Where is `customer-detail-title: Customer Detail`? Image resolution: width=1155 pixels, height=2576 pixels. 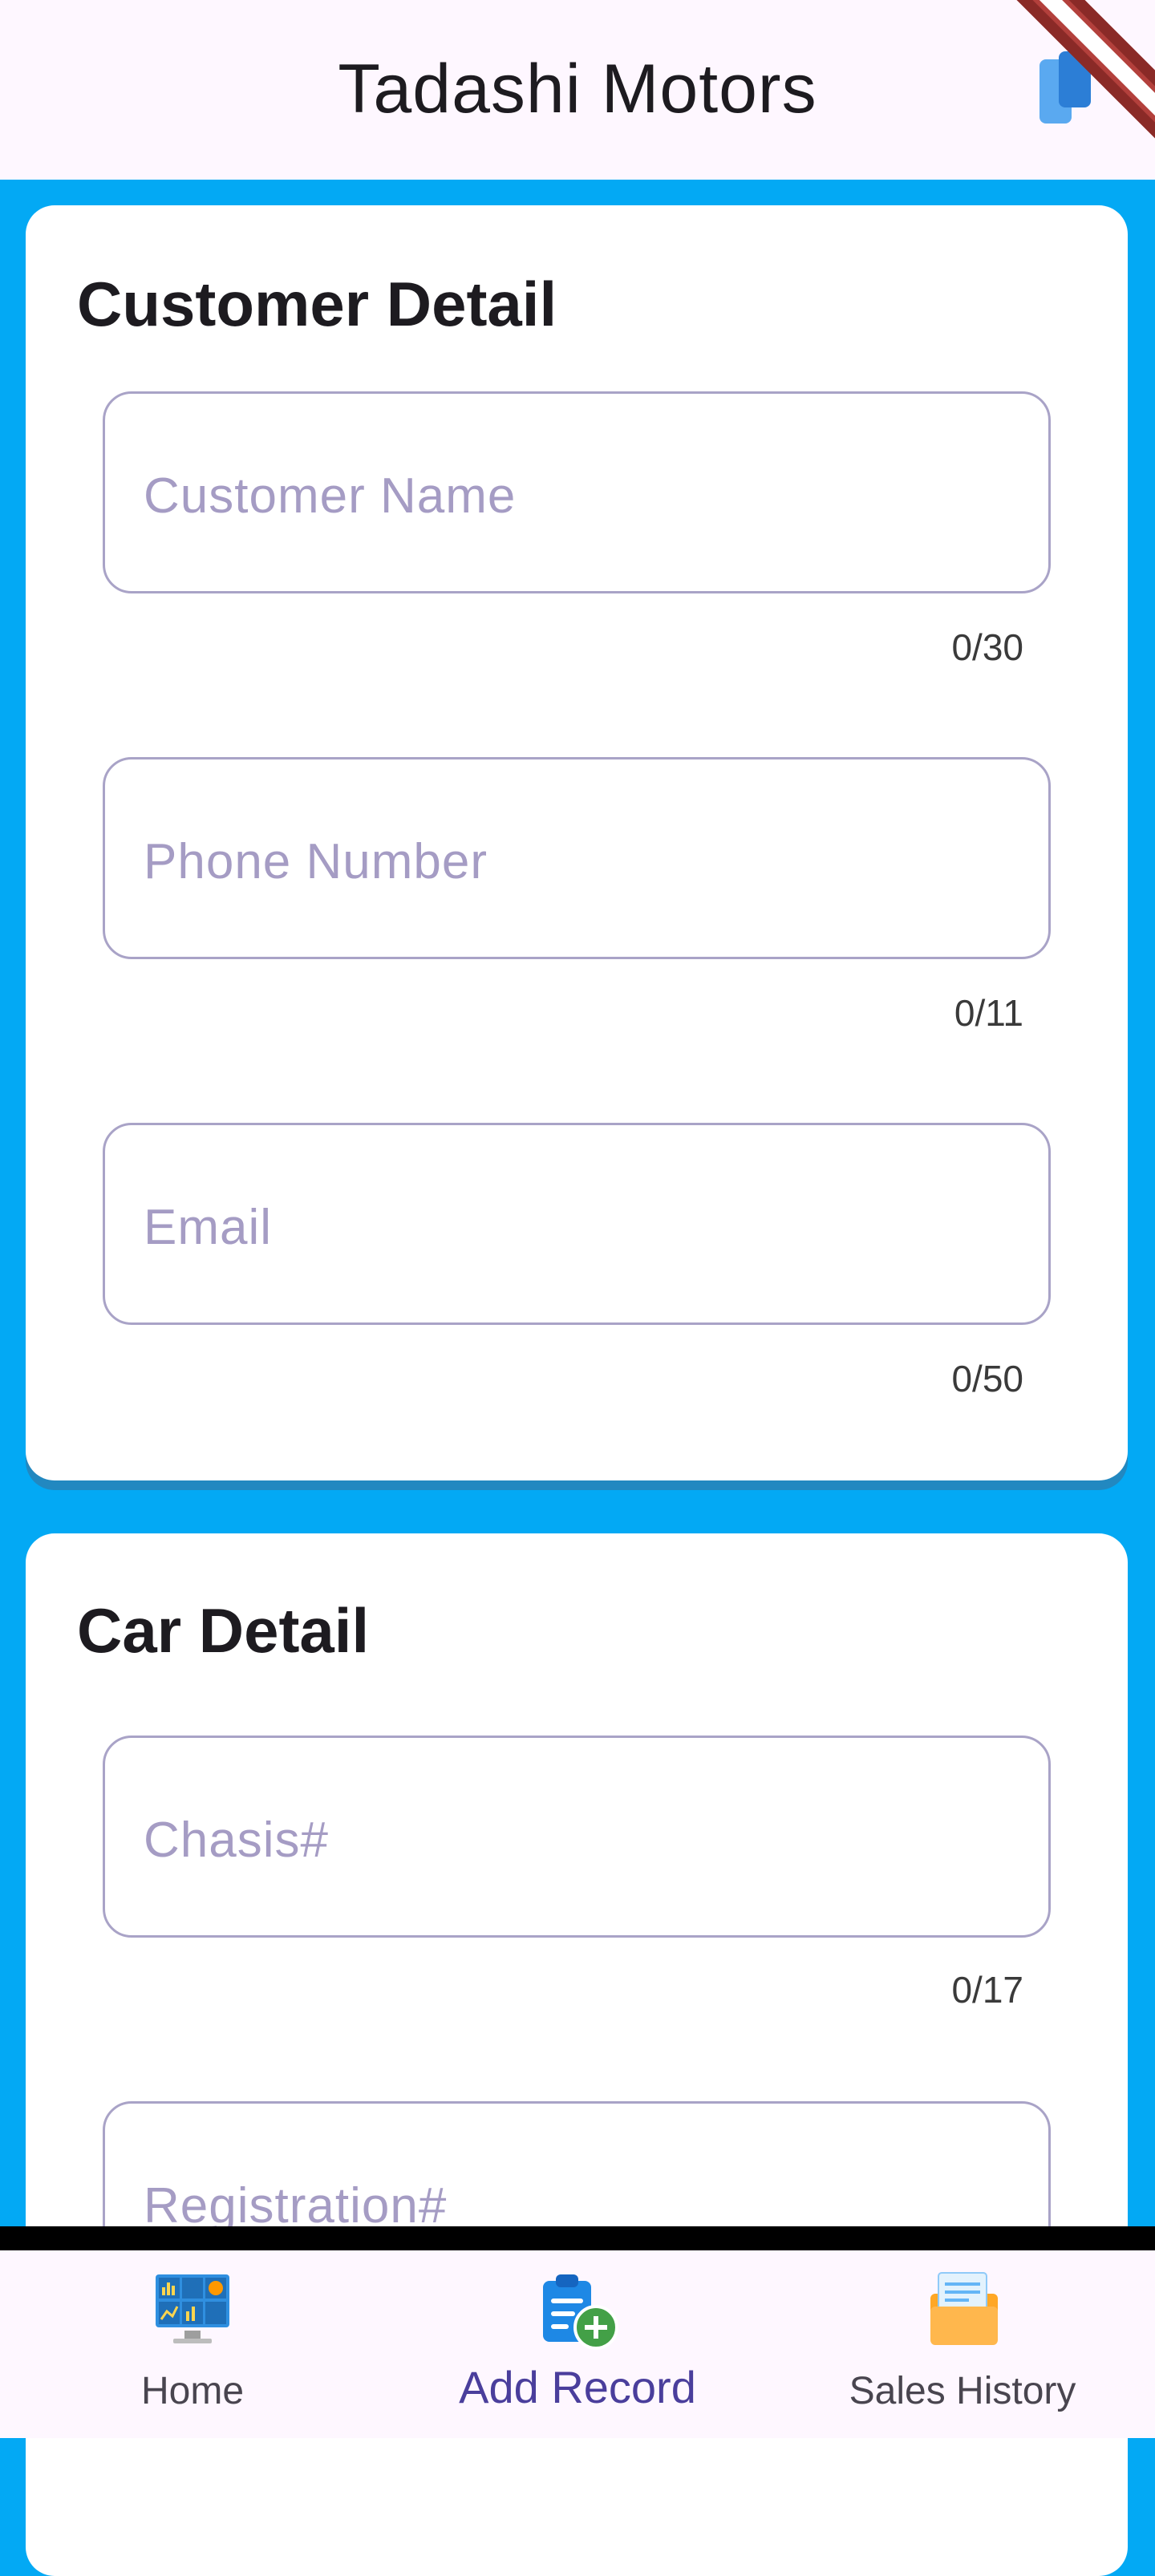
customer-detail-title: Customer Detail is located at coordinates (317, 304).